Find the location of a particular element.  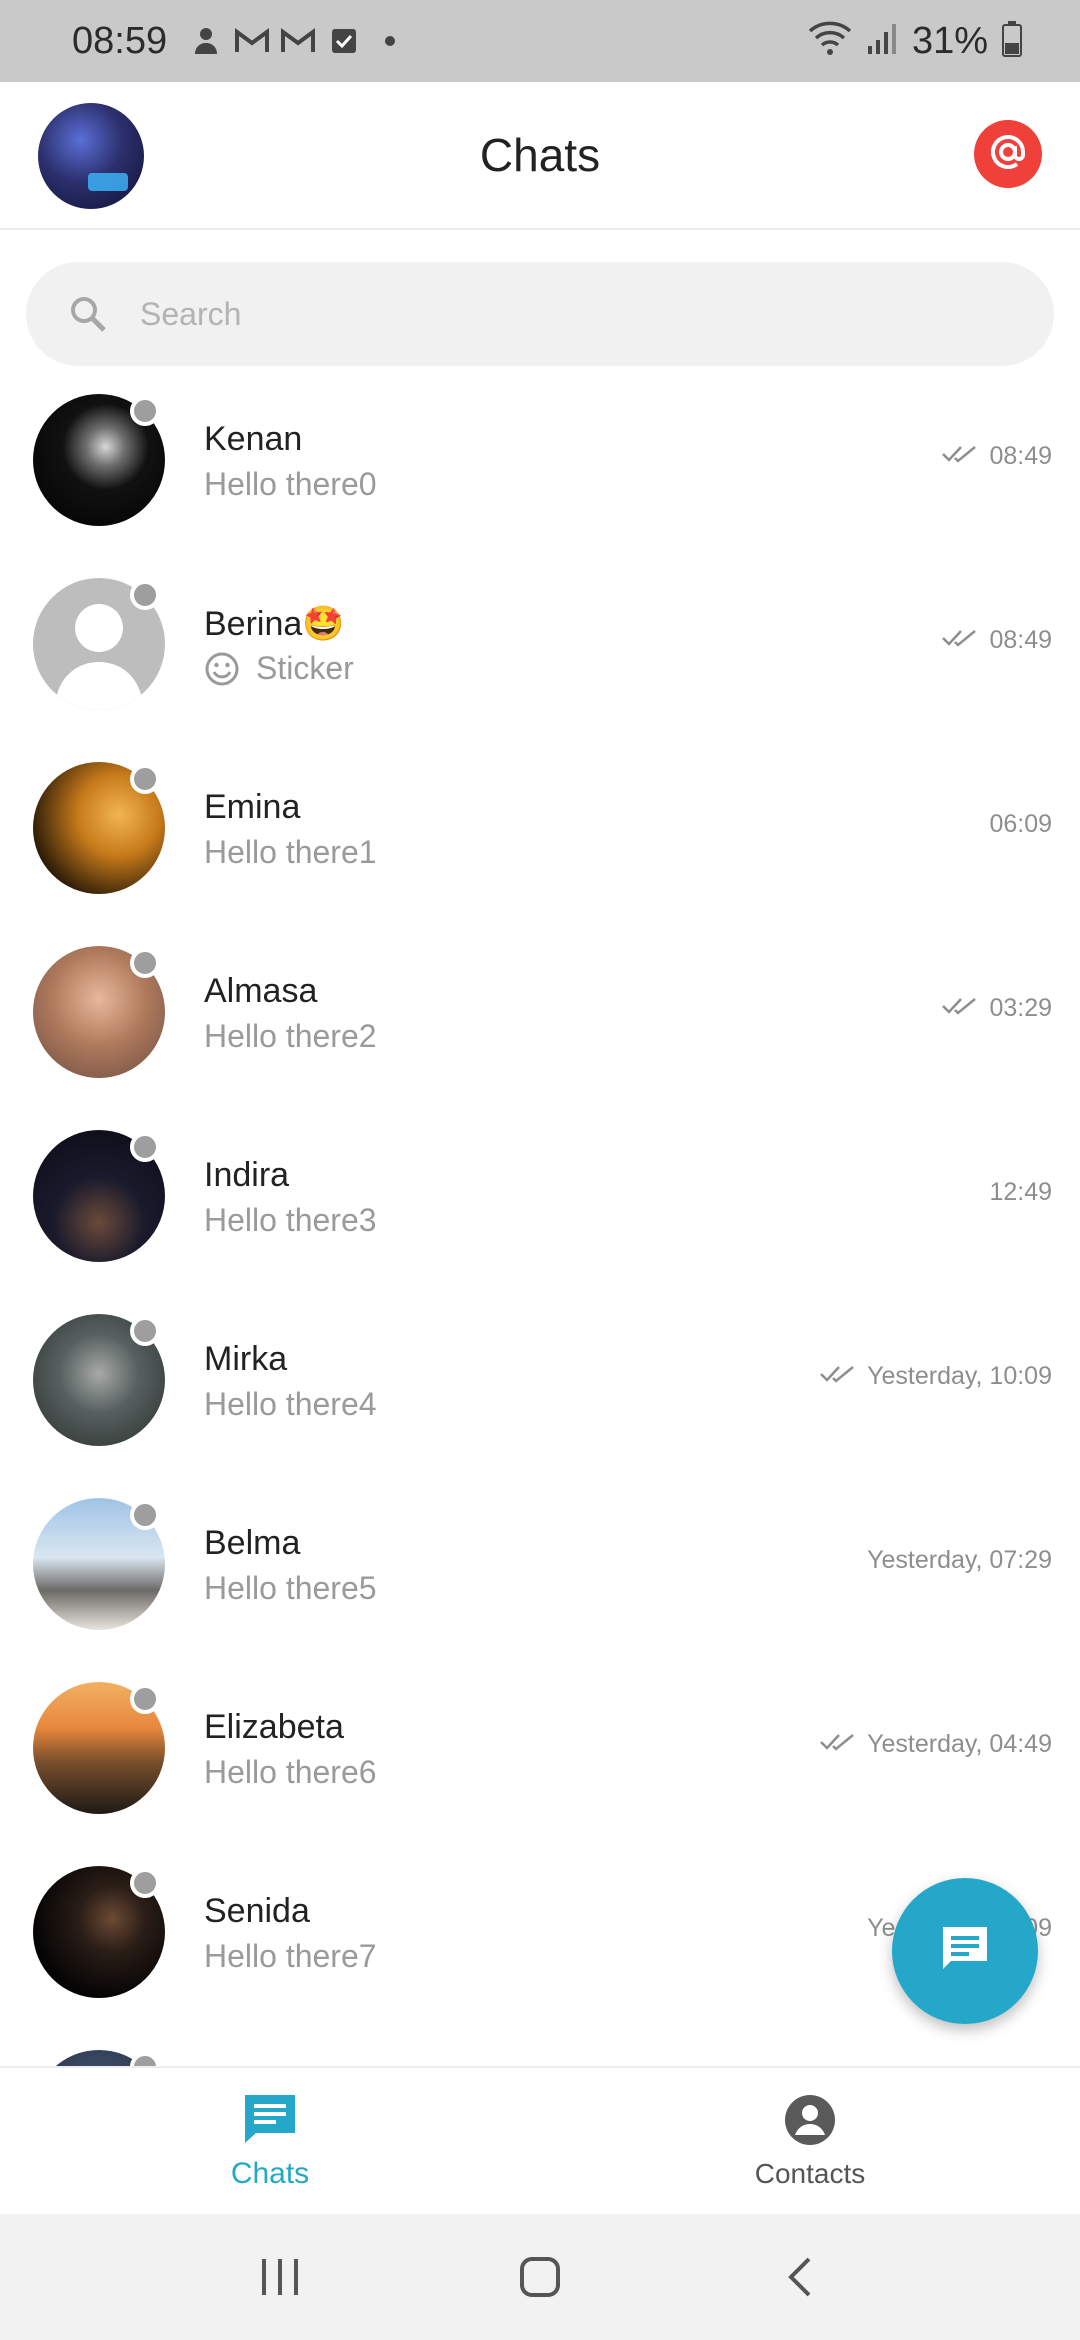

chat-meta: Yesterday, 10:09 is located at coordinates (935, 1376).